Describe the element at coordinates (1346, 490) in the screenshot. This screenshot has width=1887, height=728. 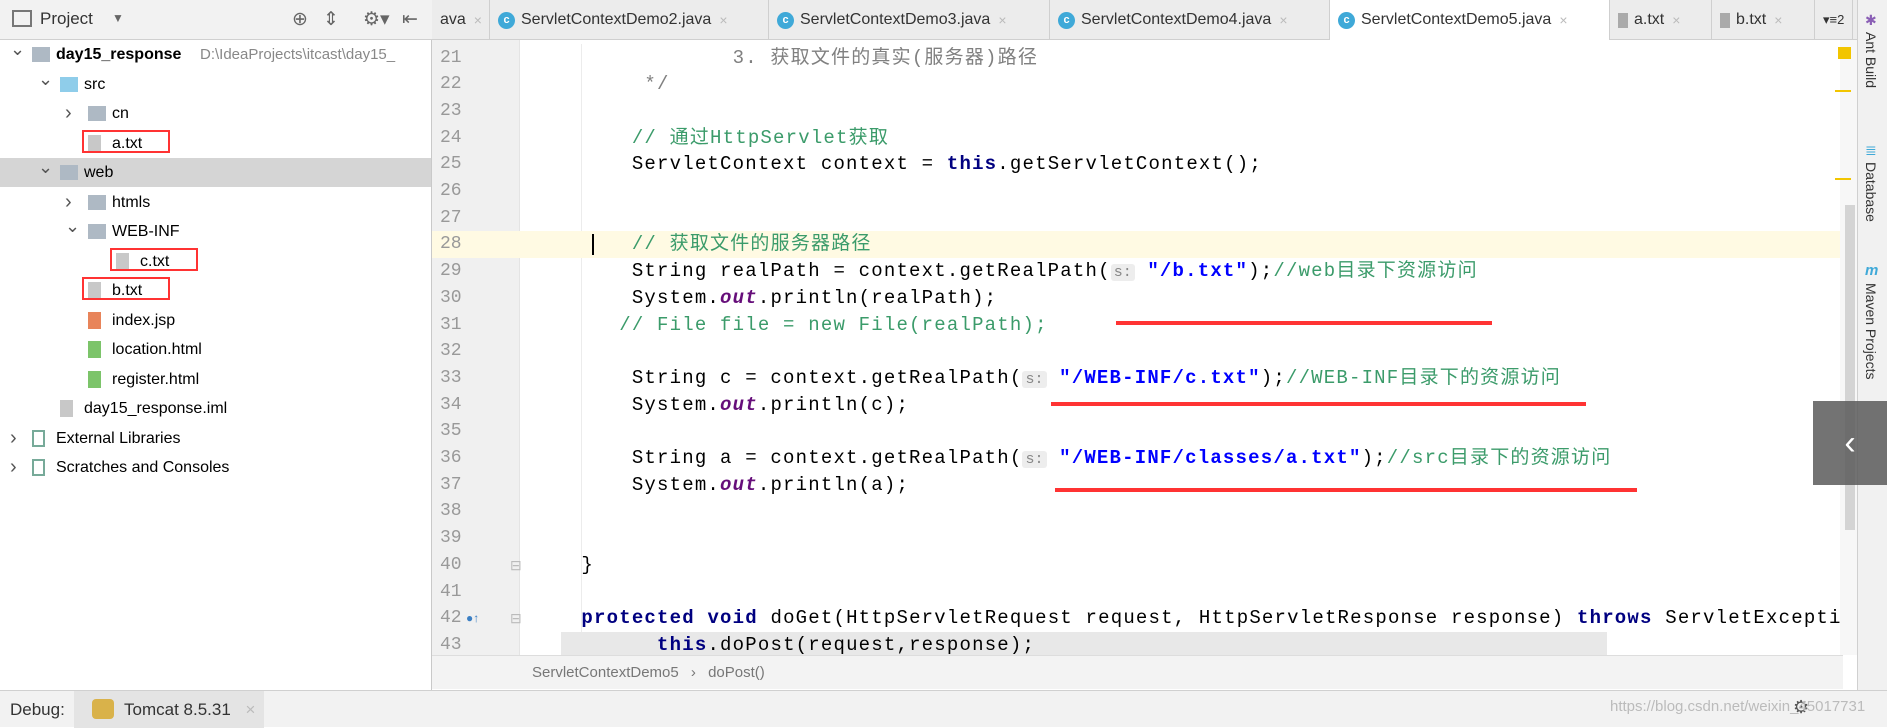
I see `red-underline` at that location.